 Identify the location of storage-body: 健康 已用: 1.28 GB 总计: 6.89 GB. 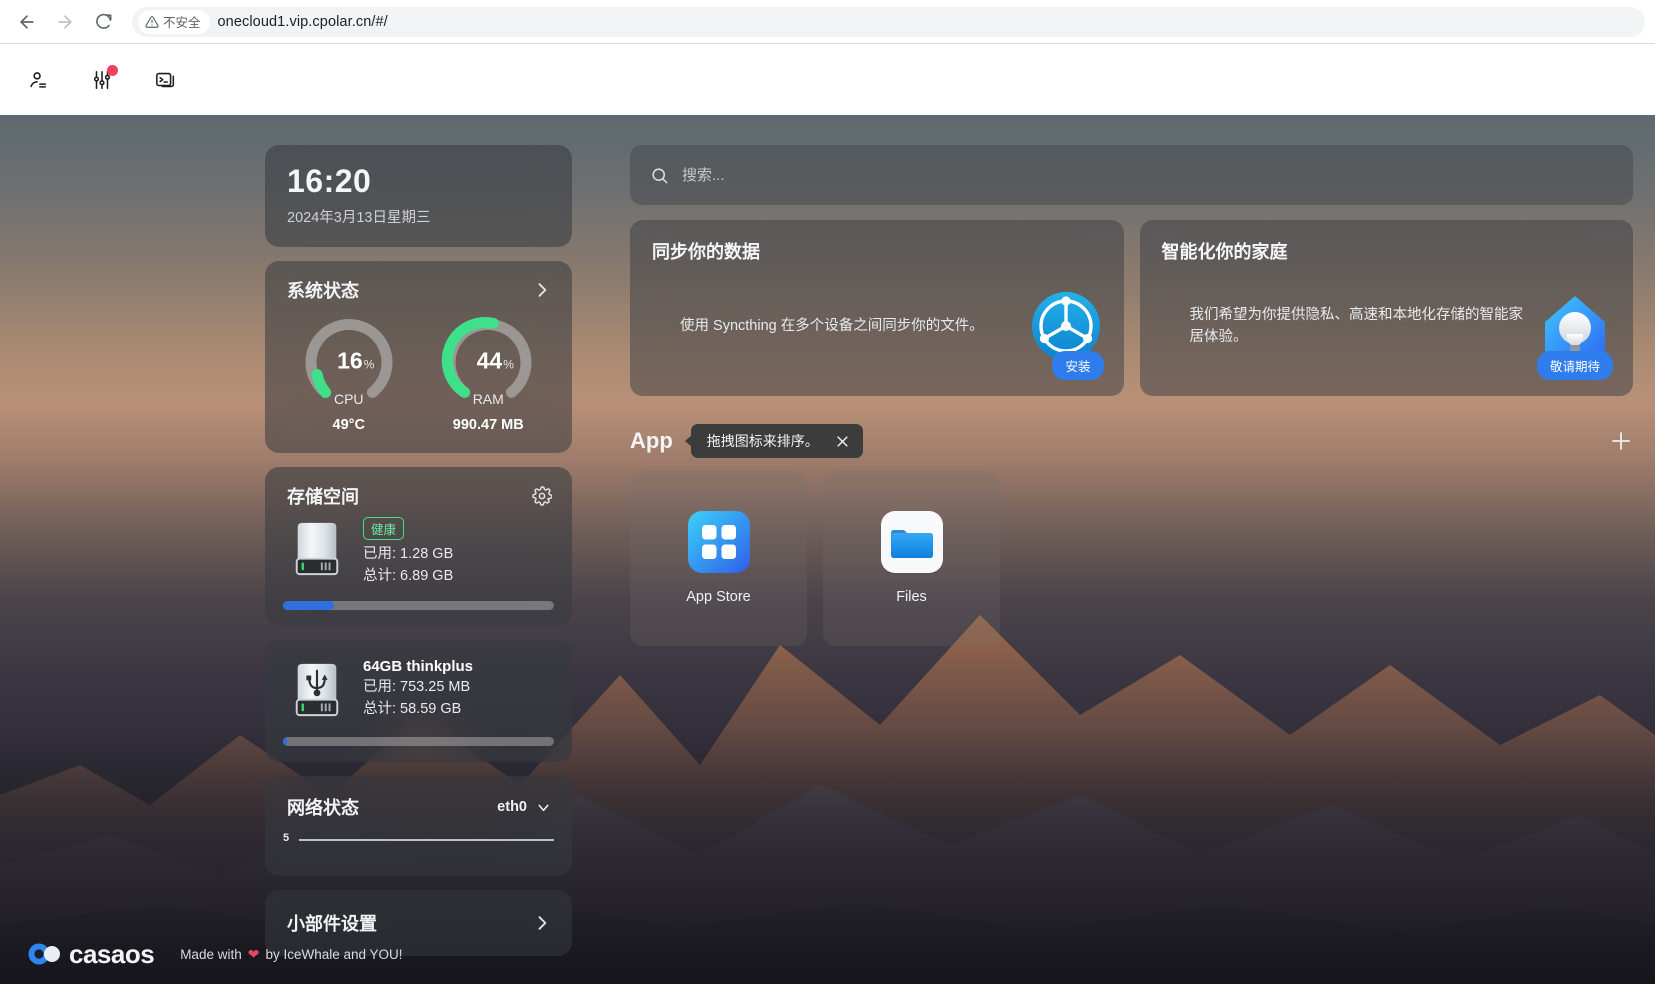
(418, 551).